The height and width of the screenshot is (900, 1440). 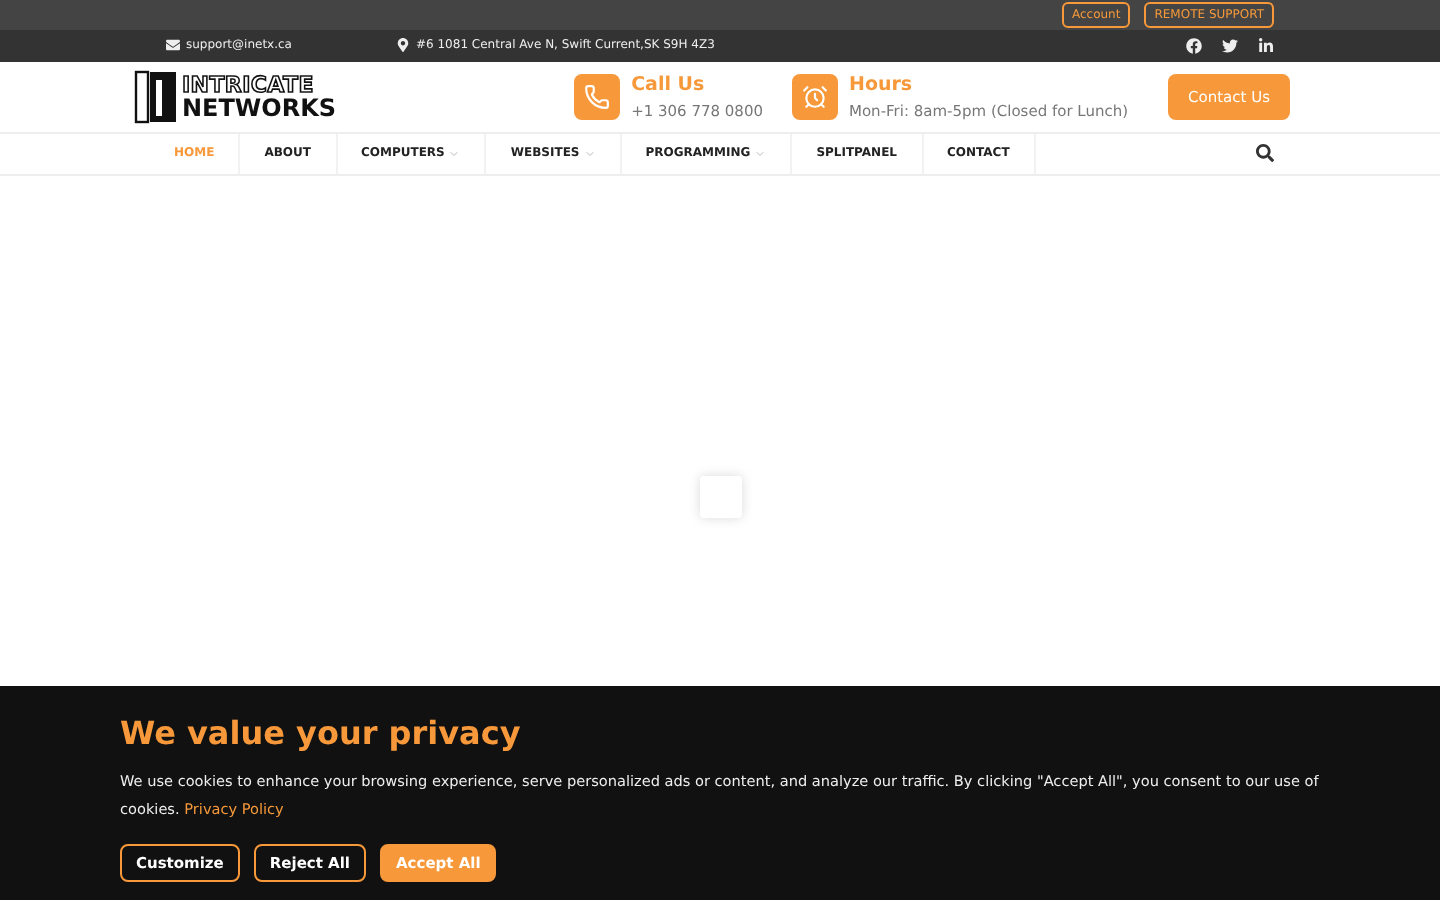 I want to click on phone-icon, so click(x=596, y=96).